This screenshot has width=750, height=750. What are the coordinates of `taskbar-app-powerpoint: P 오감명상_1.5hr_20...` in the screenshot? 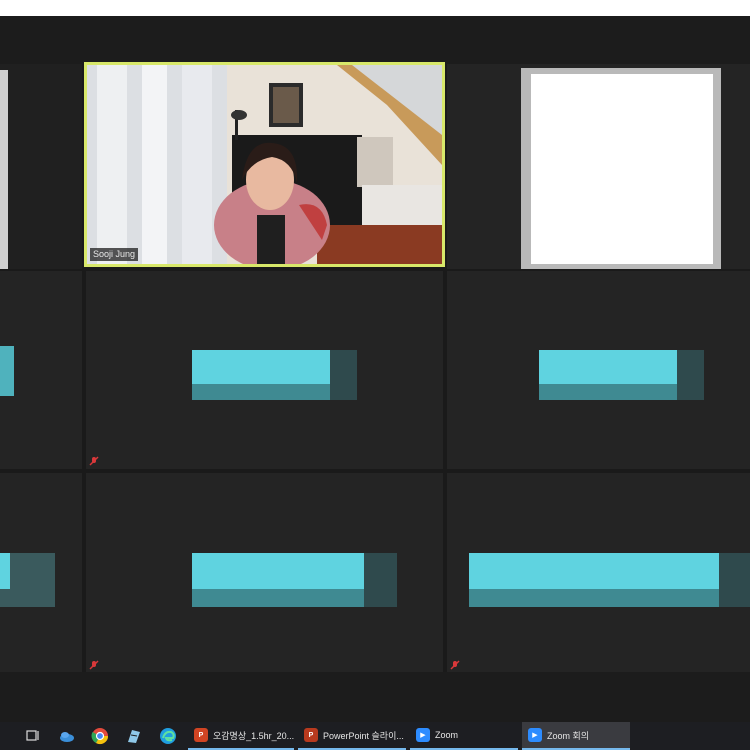 It's located at (241, 736).